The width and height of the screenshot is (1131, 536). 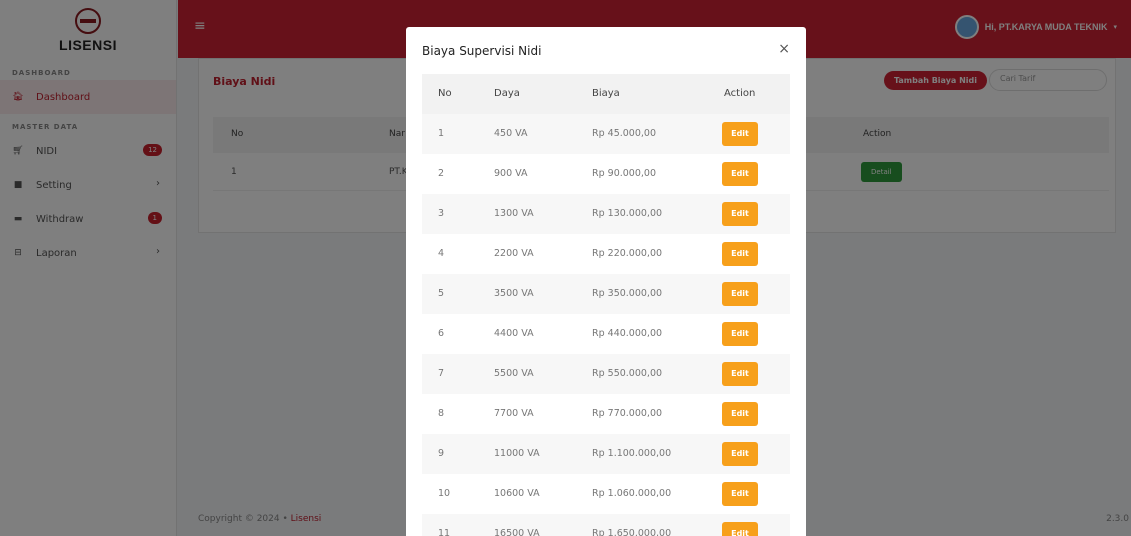 I want to click on cell-daya: 450 VA, so click(x=511, y=133).